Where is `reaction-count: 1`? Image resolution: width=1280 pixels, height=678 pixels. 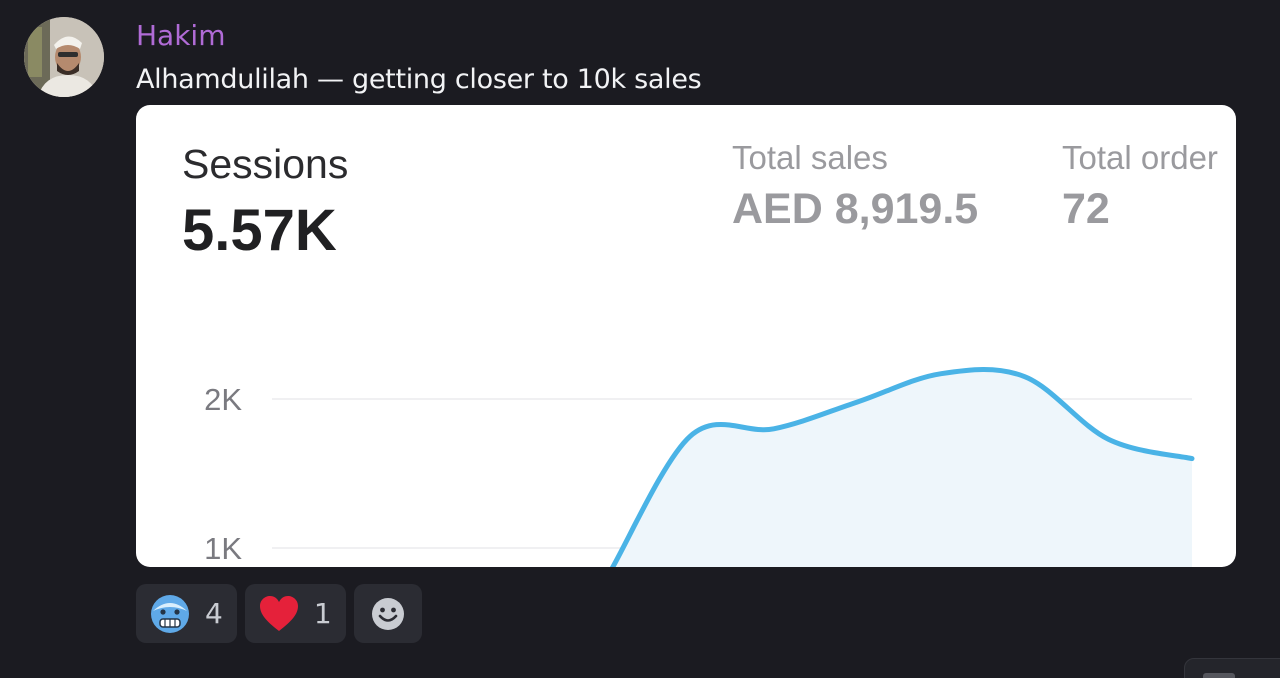
reaction-count: 1 is located at coordinates (322, 613).